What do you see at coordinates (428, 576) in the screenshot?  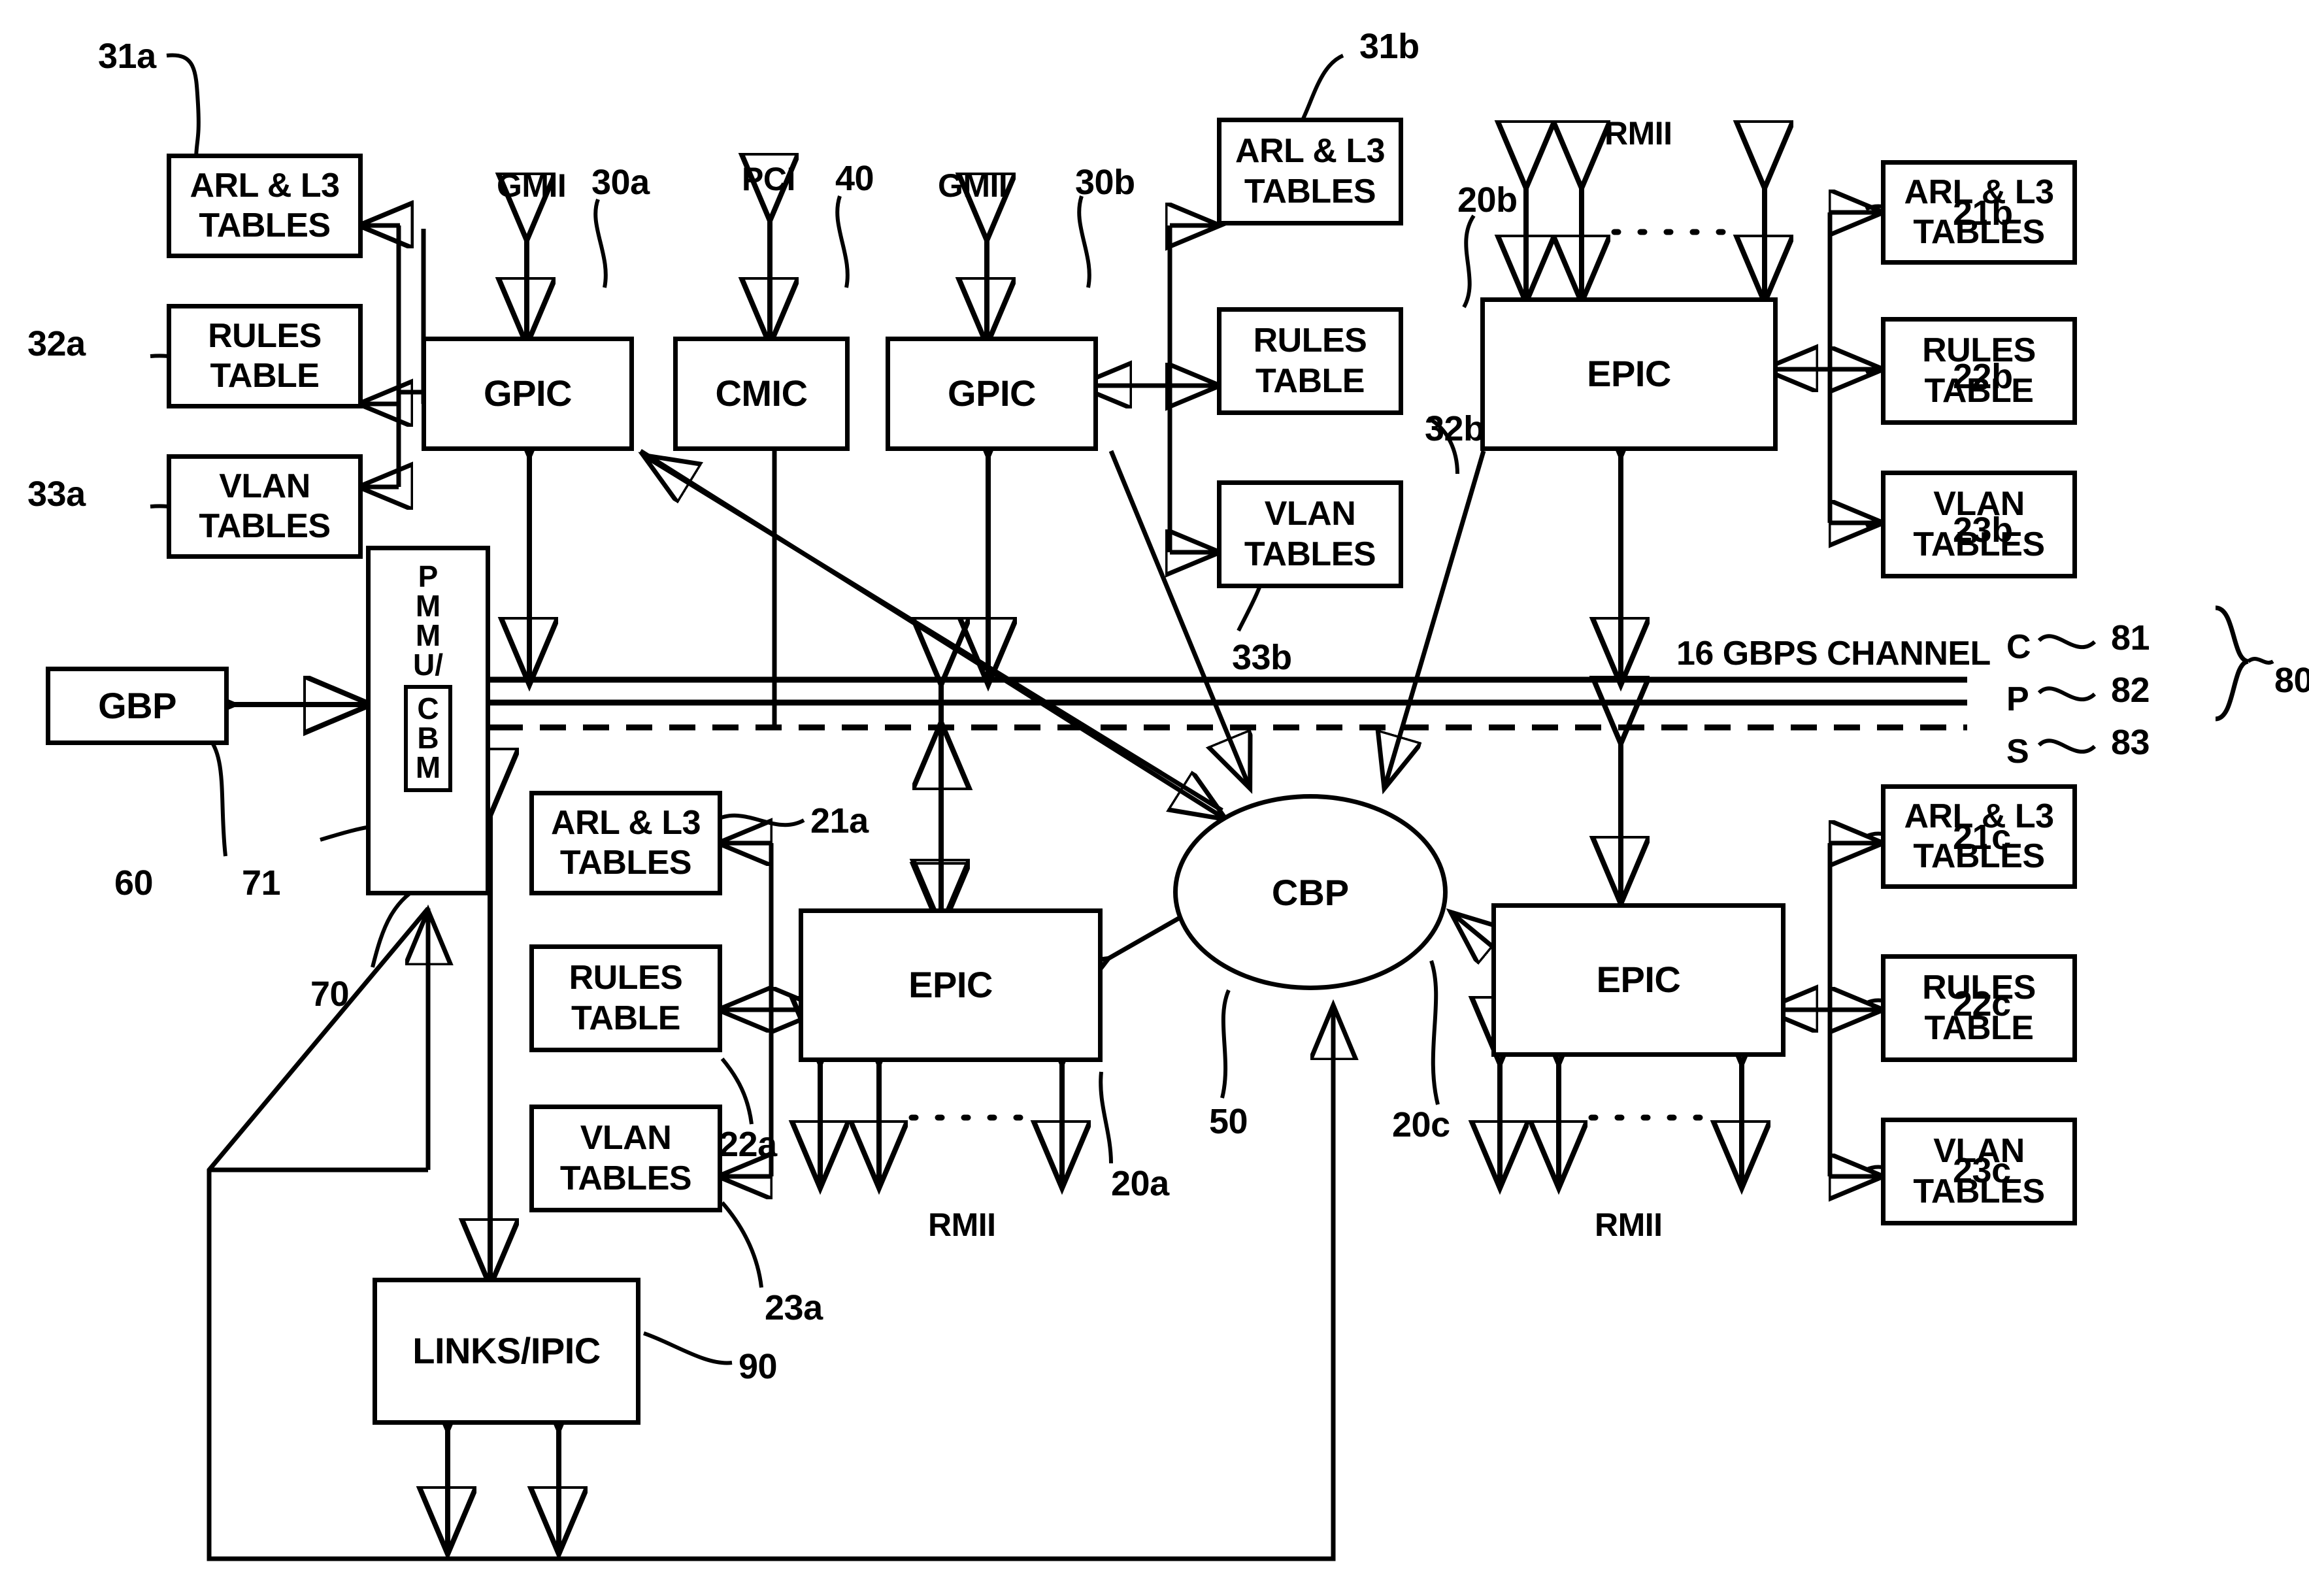 I see `pmmu-char: P` at bounding box center [428, 576].